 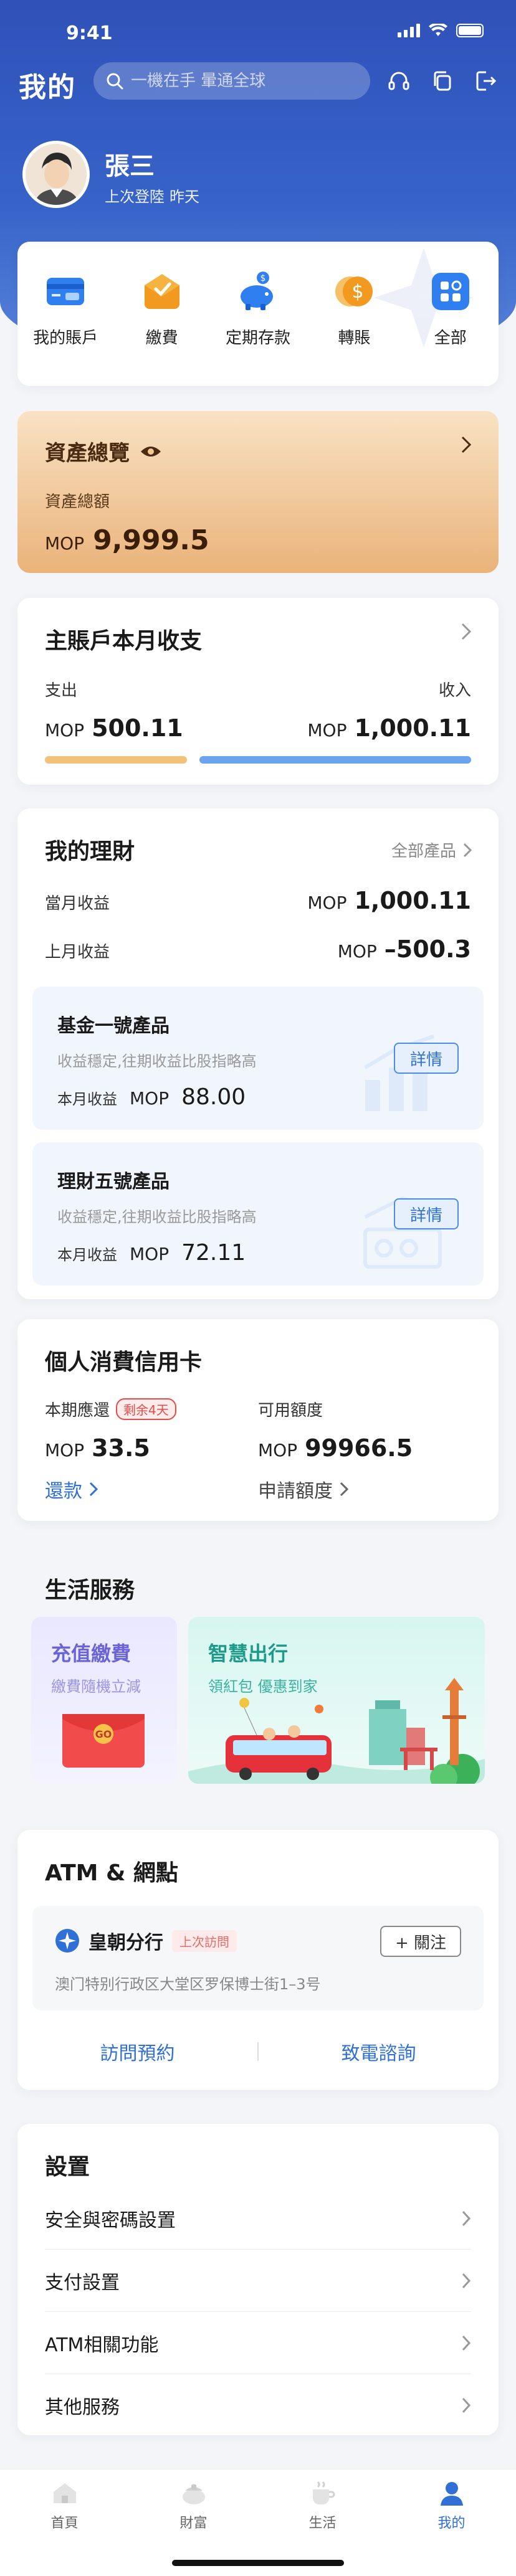 I want to click on credit-grid: 本期應還 剩余4天 MOP 33.5 還款 可用額度 MOP 99966.5 申請額度, so click(x=258, y=1451).